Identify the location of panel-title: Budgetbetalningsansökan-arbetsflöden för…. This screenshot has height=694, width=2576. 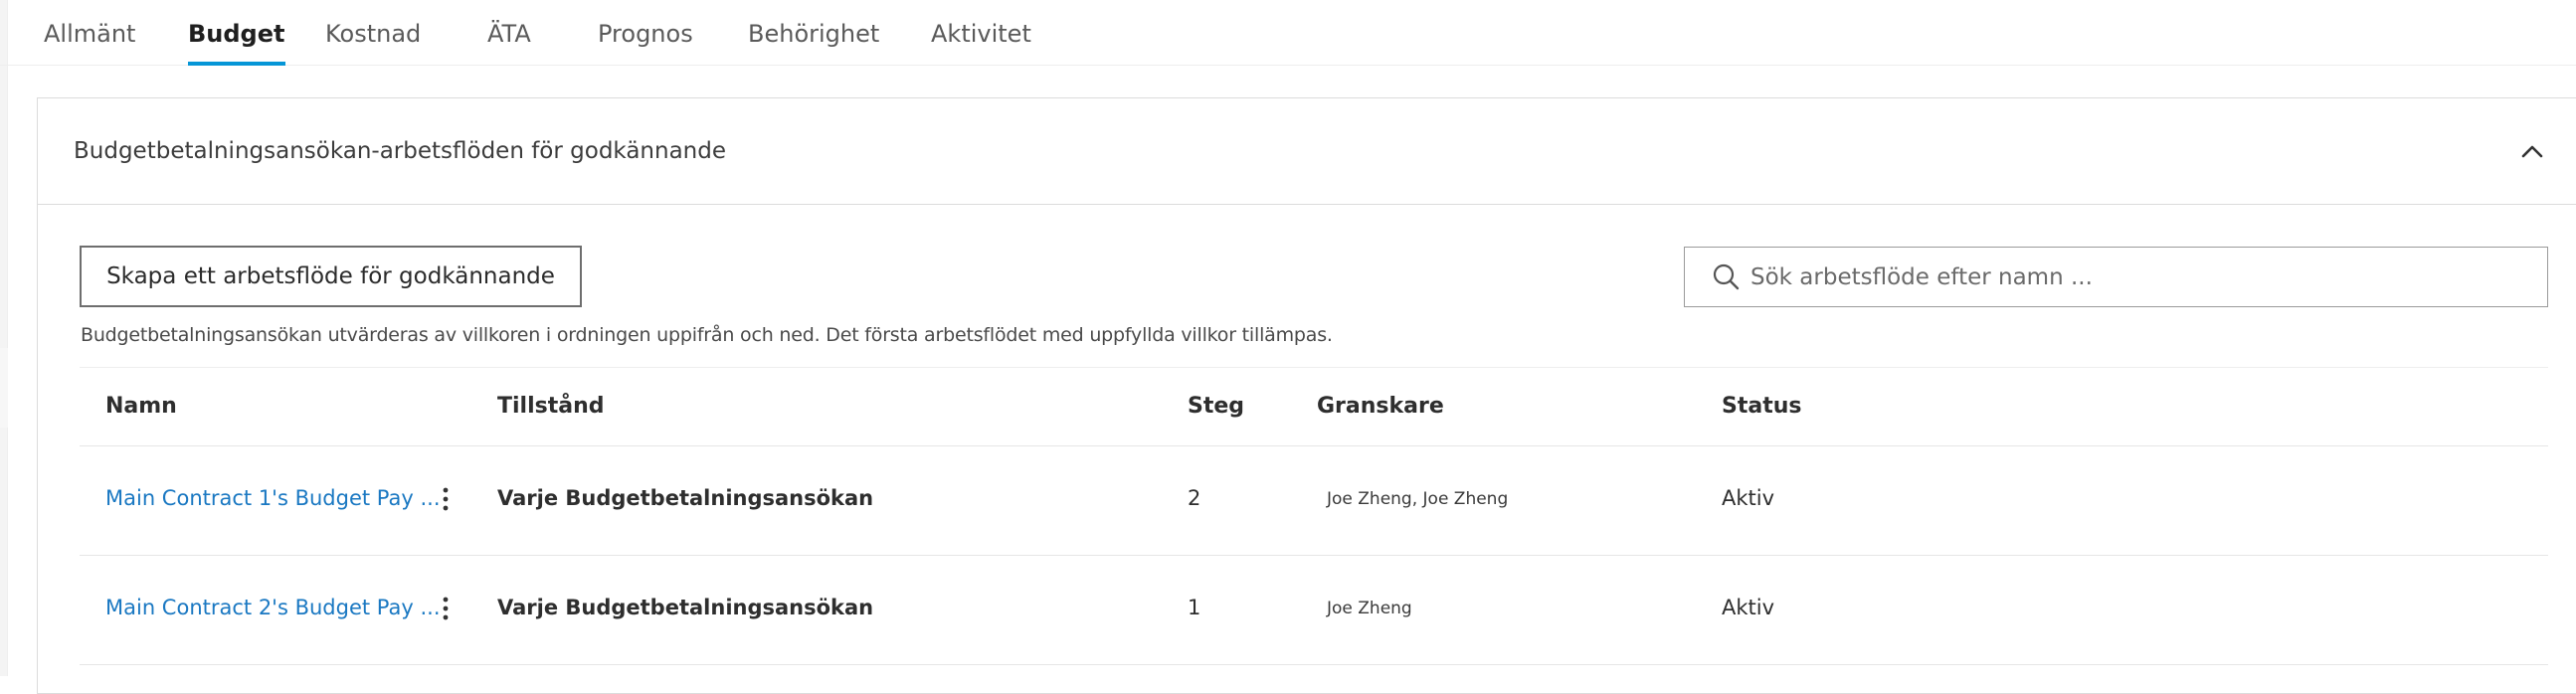
(400, 151).